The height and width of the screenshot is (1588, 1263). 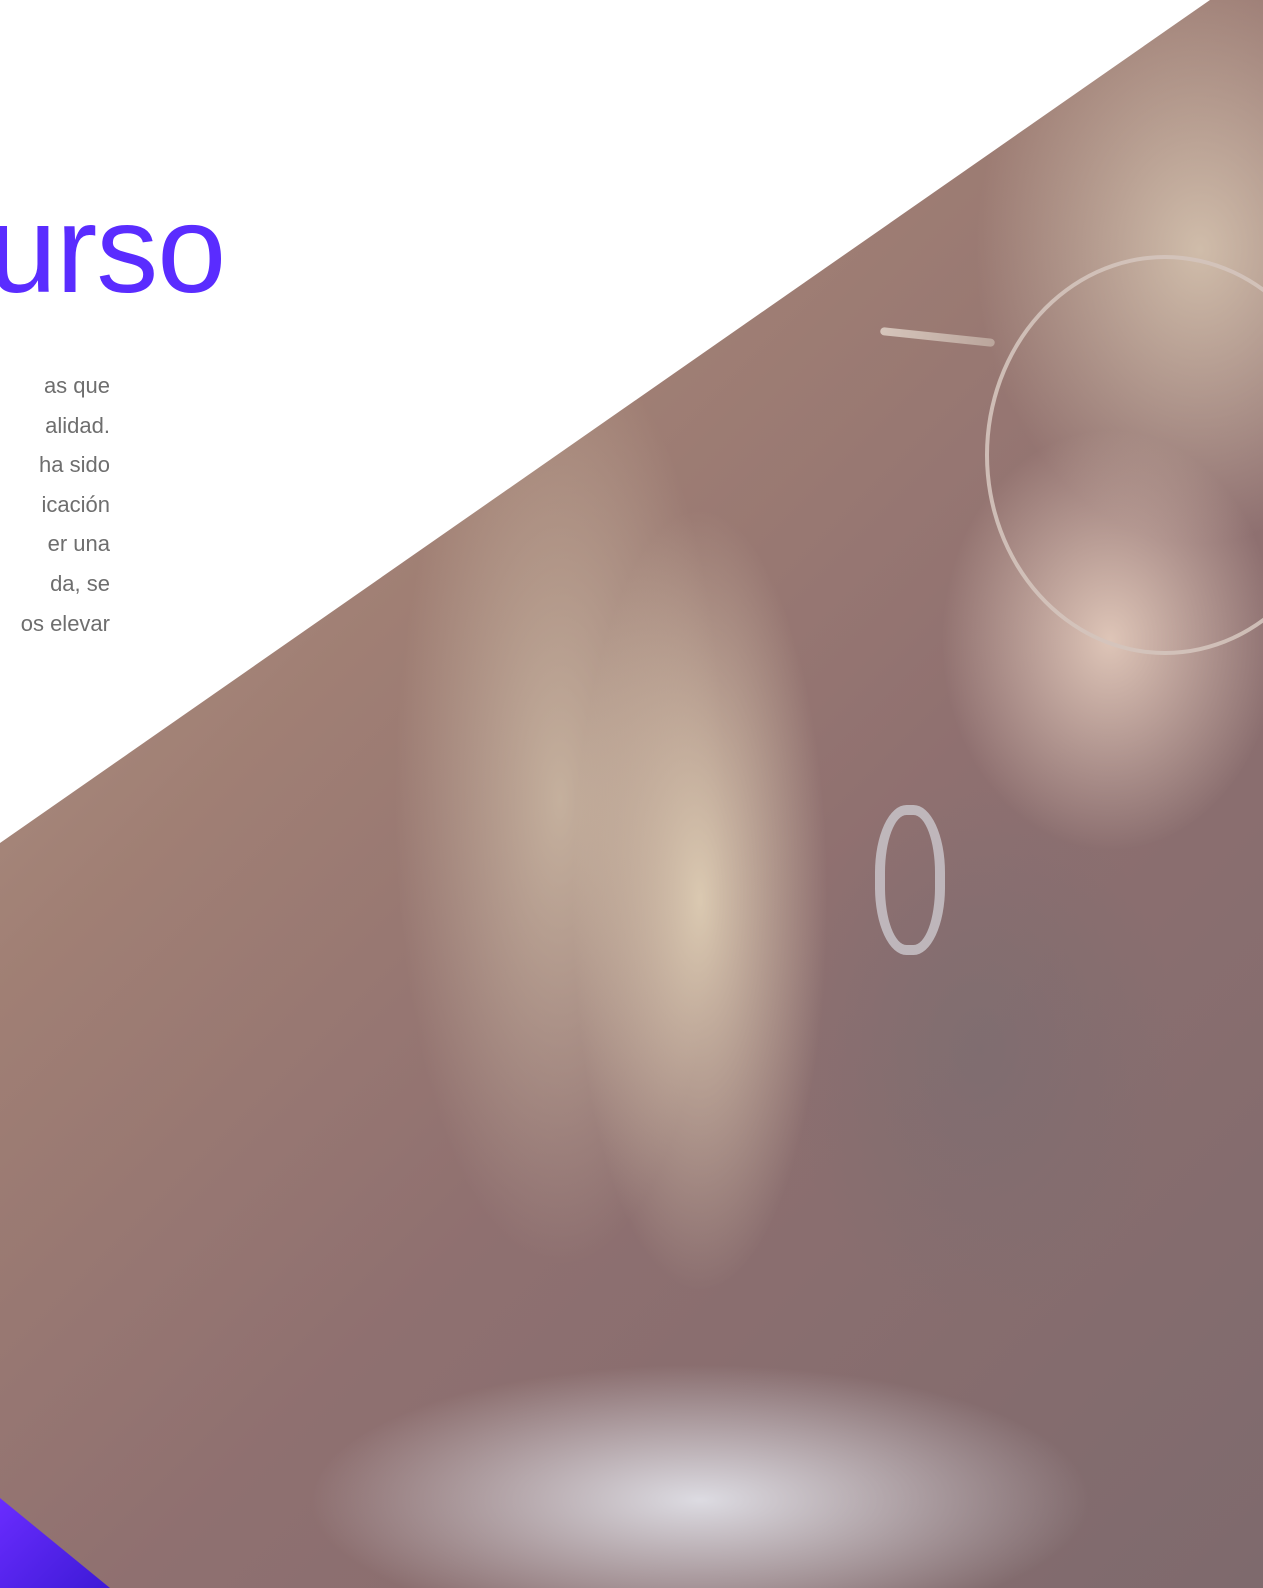 I want to click on description-line: da, se, so click(x=80, y=583).